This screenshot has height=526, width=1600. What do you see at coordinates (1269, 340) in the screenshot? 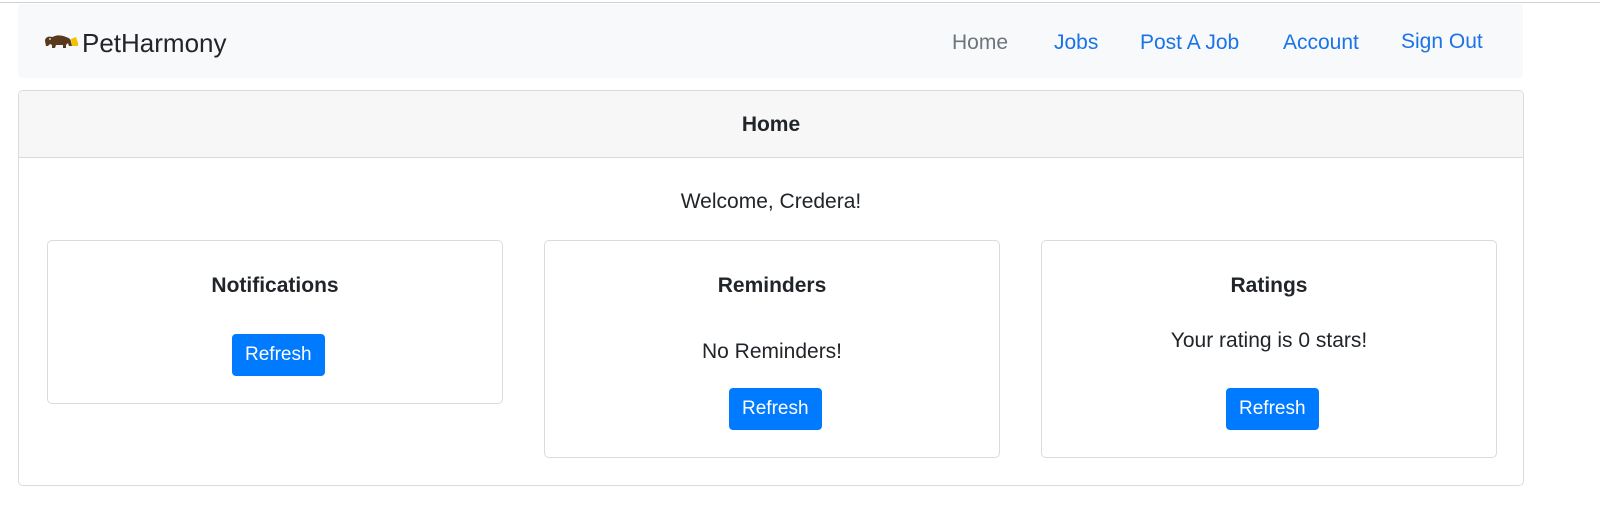
I see `rating-summary: Your rating is 0 stars!` at bounding box center [1269, 340].